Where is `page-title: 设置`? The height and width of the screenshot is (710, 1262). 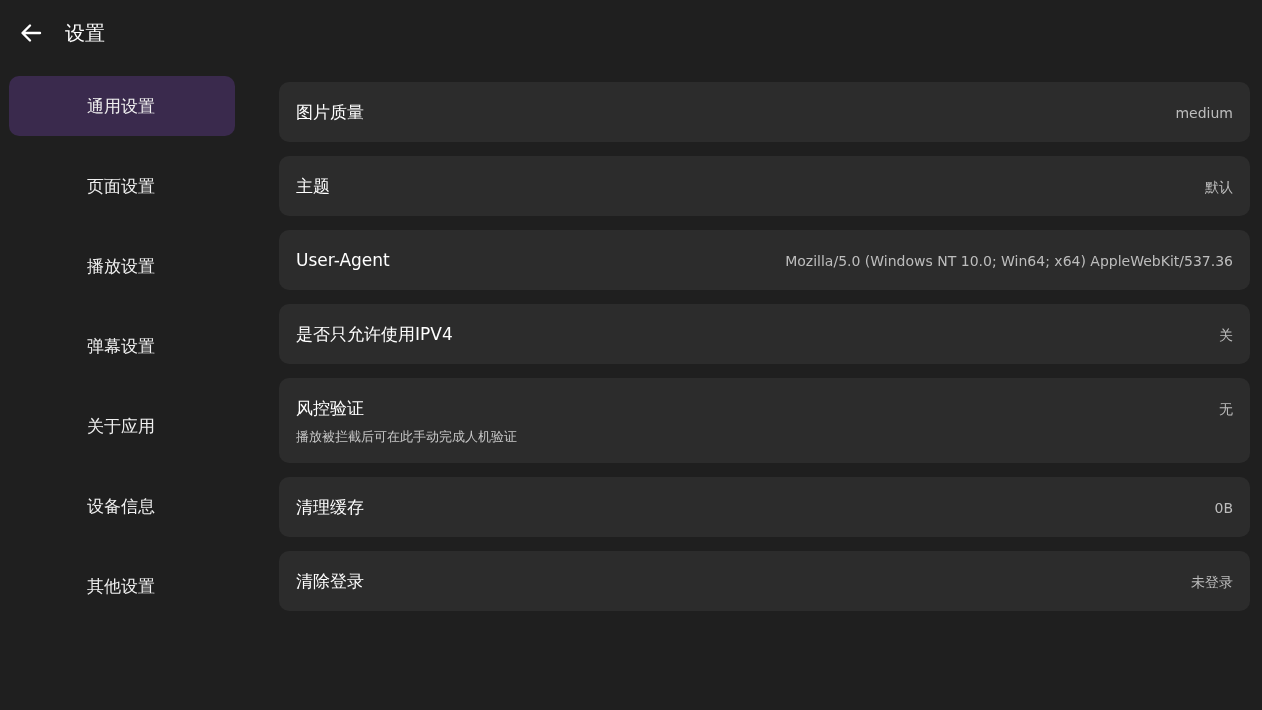
page-title: 设置 is located at coordinates (85, 33).